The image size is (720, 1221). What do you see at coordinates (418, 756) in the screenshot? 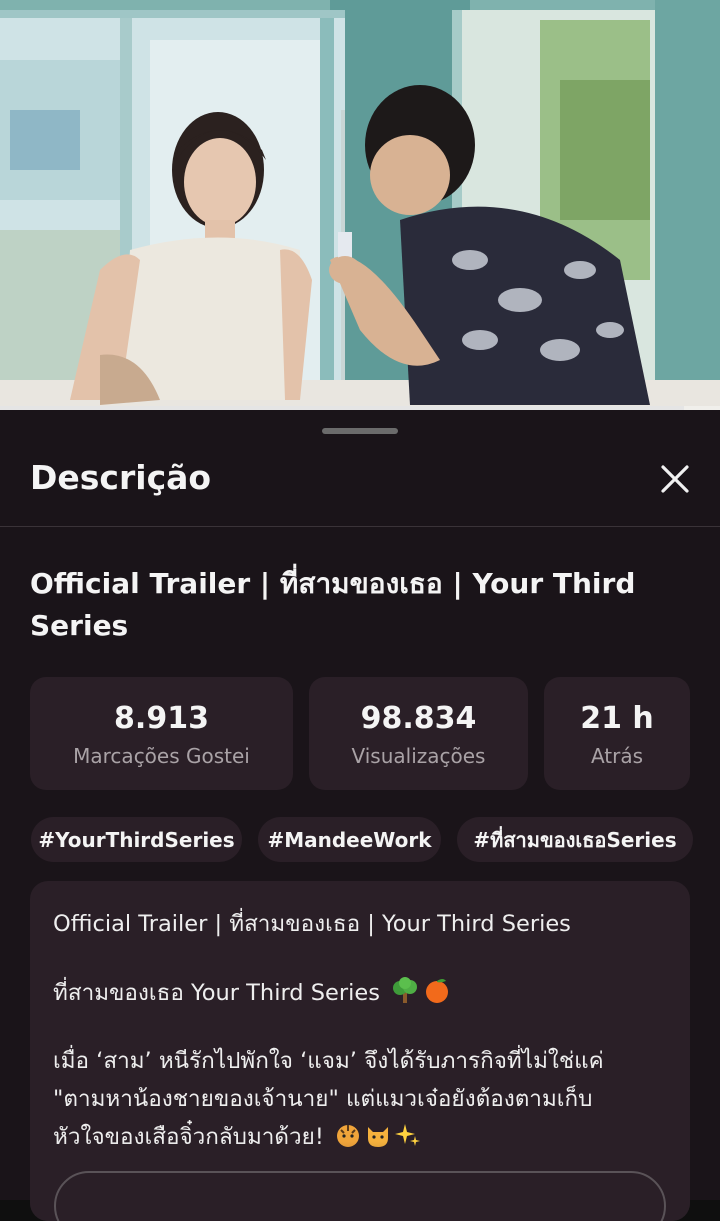
I see `views-label: Visualizações` at bounding box center [418, 756].